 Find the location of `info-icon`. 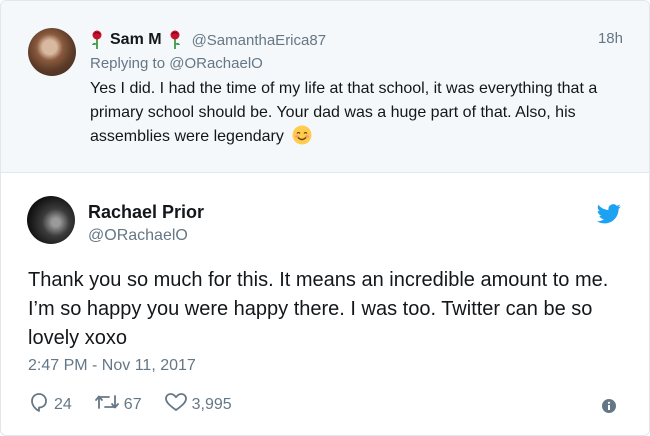

info-icon is located at coordinates (609, 406).